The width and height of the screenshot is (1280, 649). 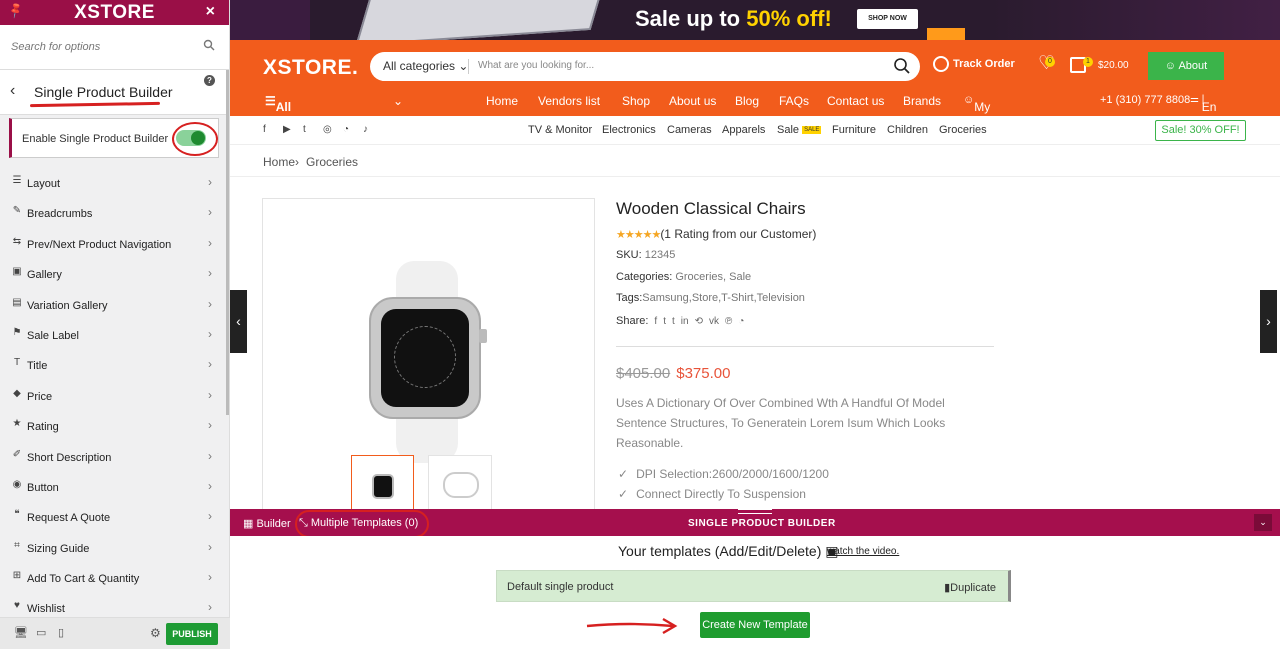 What do you see at coordinates (210, 394) in the screenshot?
I see `chevron-right-icon: ›` at bounding box center [210, 394].